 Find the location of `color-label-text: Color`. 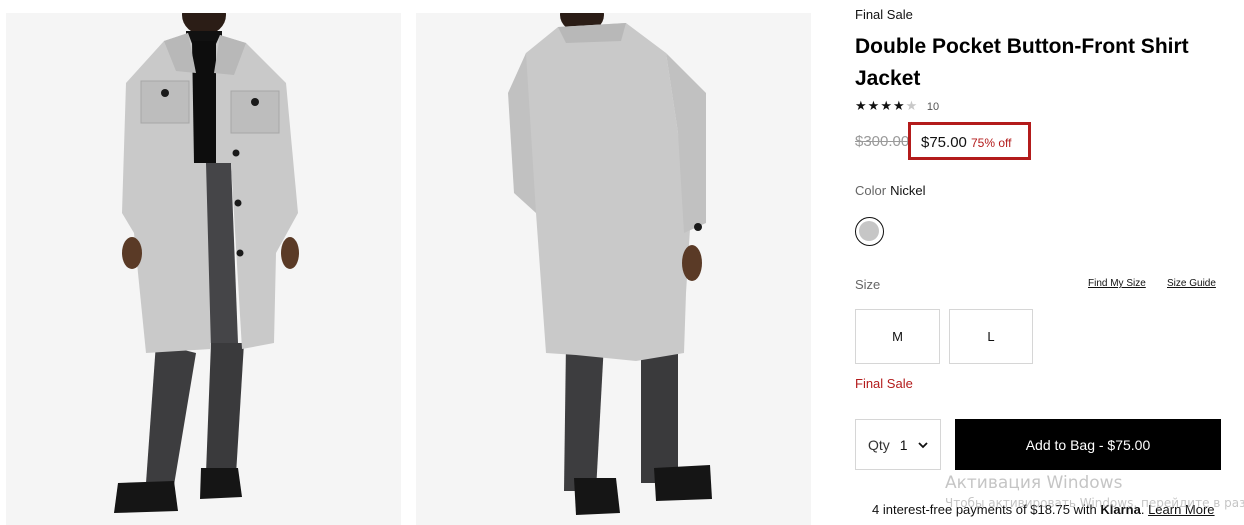

color-label-text: Color is located at coordinates (871, 190).